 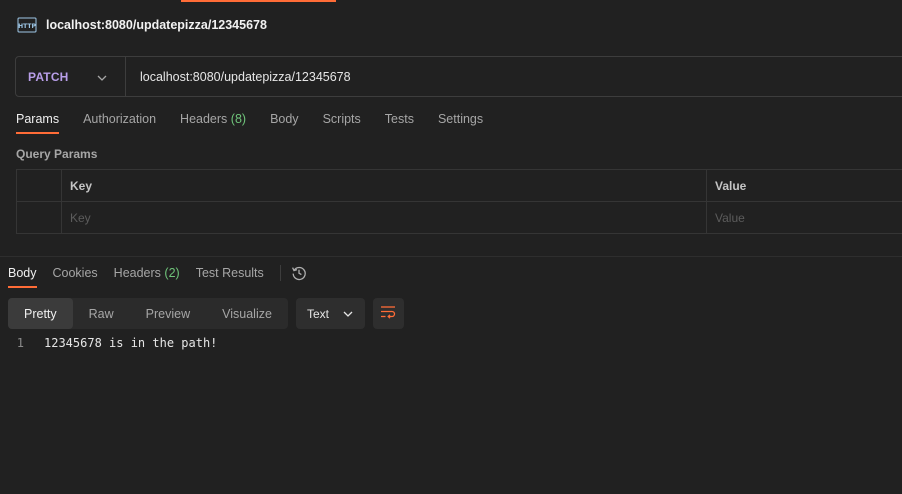 What do you see at coordinates (804, 185) in the screenshot?
I see `value-column-header: Value` at bounding box center [804, 185].